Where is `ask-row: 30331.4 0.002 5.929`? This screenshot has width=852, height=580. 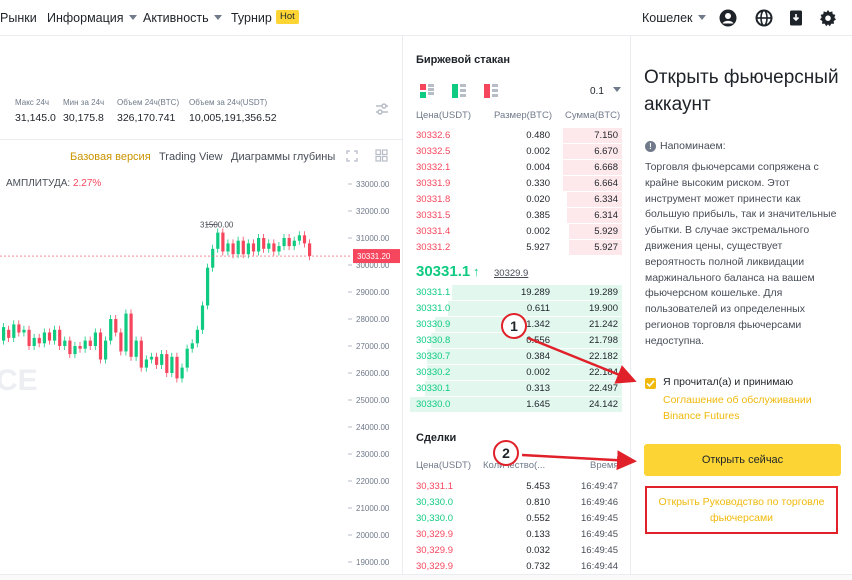
ask-row: 30331.4 0.002 5.929 is located at coordinates (516, 232).